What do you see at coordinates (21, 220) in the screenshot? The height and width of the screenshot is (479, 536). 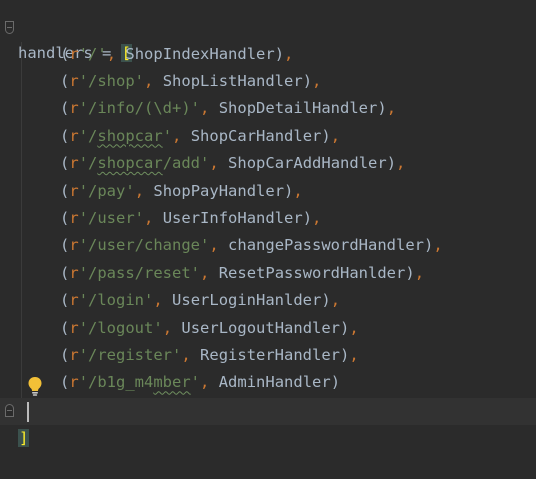 I see `indent-guide` at bounding box center [21, 220].